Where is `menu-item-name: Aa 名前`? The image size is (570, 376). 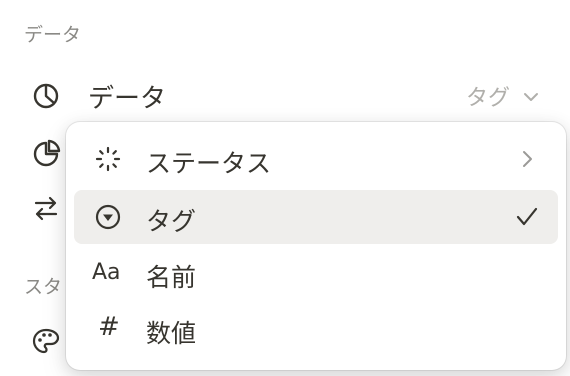
menu-item-name: Aa 名前 is located at coordinates (316, 273).